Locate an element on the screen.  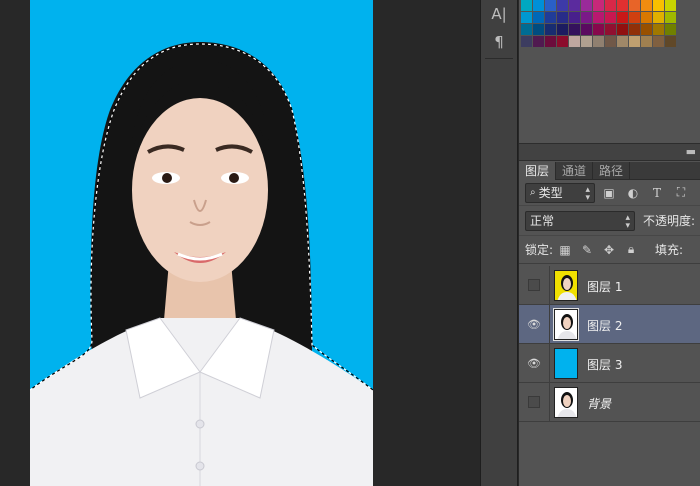
shape-filter-icon: ⛶ is located at coordinates (681, 193).